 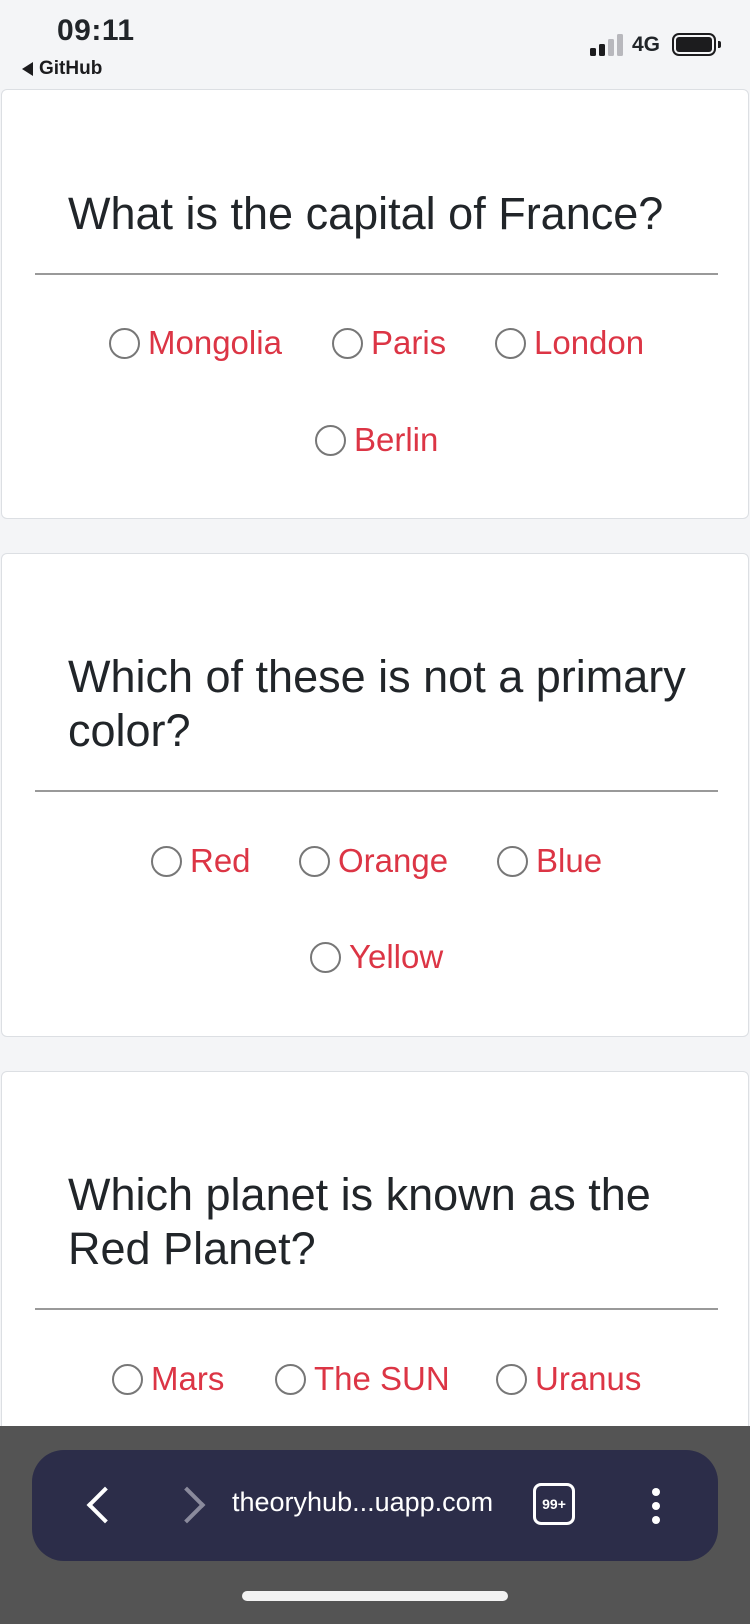 What do you see at coordinates (188, 1378) in the screenshot?
I see `option-label: Mars` at bounding box center [188, 1378].